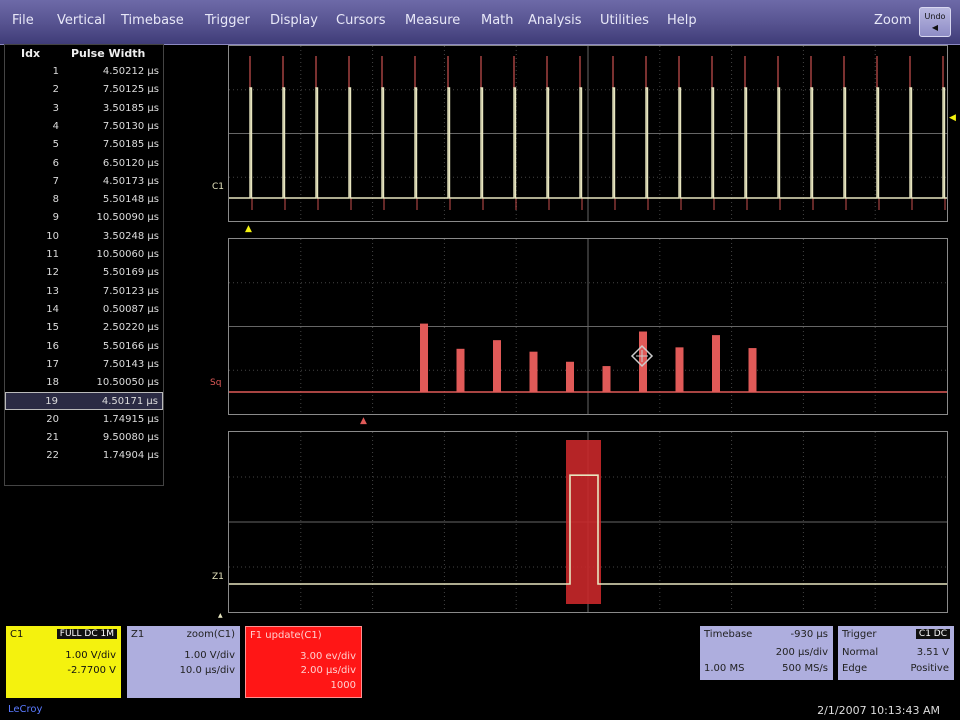 This screenshot has width=960, height=720. I want to click on z1-descriptor: Z1 zoom(C1) 1.00 V/div 10.0 µs/div, so click(183, 662).